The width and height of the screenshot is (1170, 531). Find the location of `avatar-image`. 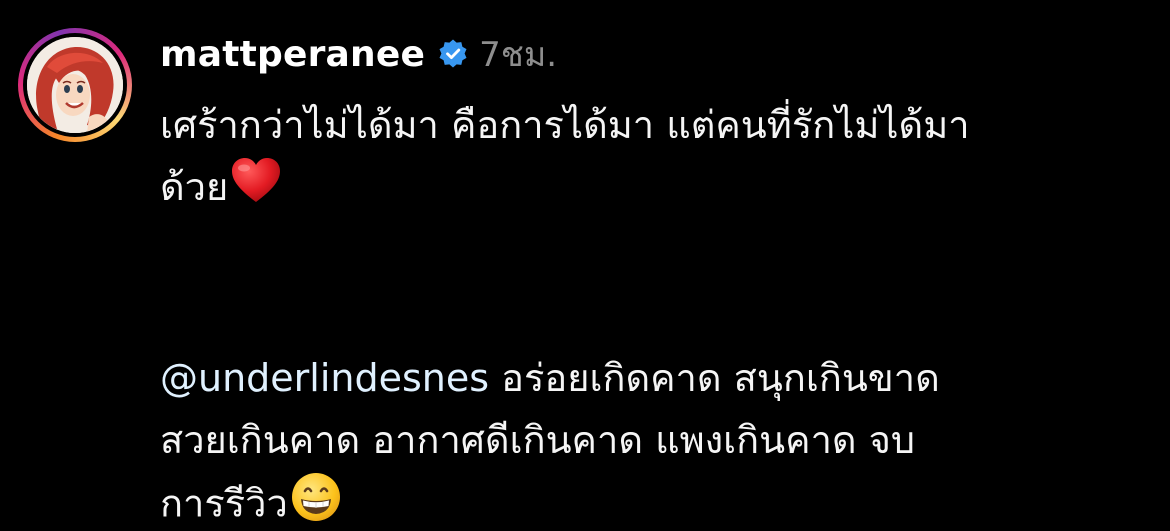

avatar-image is located at coordinates (75, 85).